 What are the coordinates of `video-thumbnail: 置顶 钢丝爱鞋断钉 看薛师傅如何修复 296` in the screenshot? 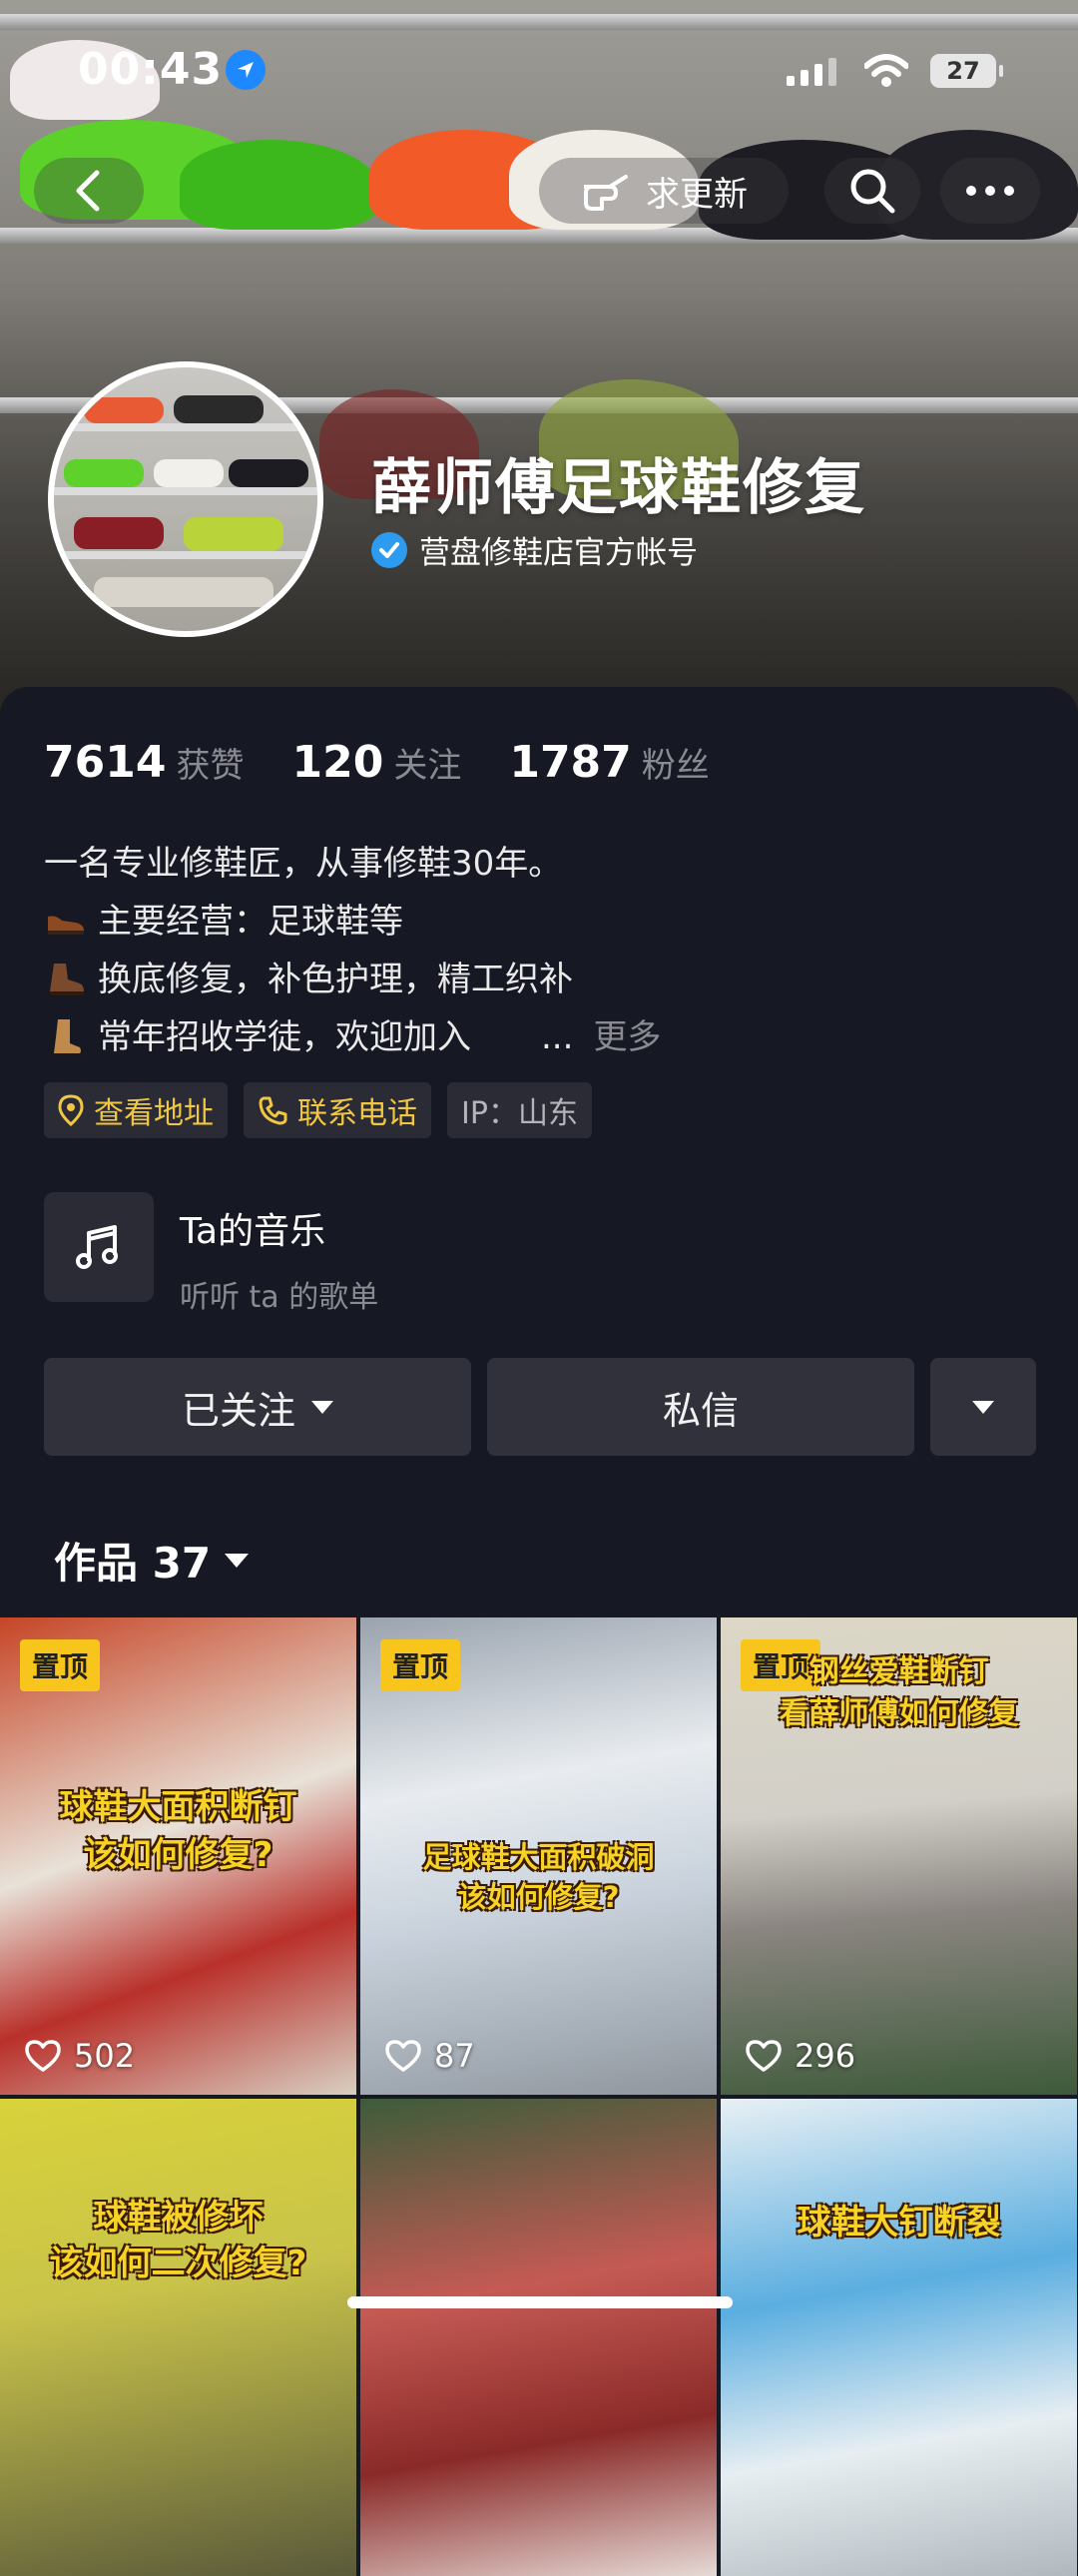 It's located at (899, 1856).